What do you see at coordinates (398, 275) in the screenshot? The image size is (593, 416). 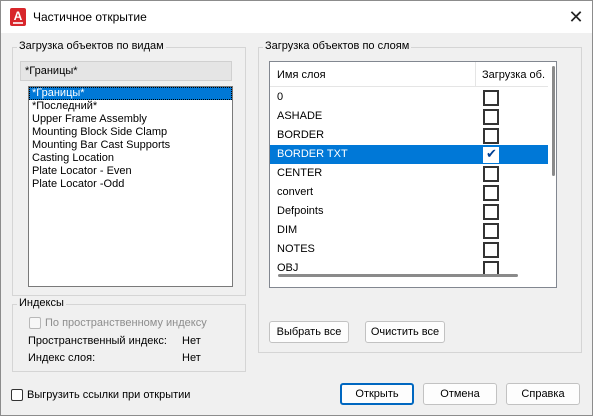 I see `horizontal-scrollbar` at bounding box center [398, 275].